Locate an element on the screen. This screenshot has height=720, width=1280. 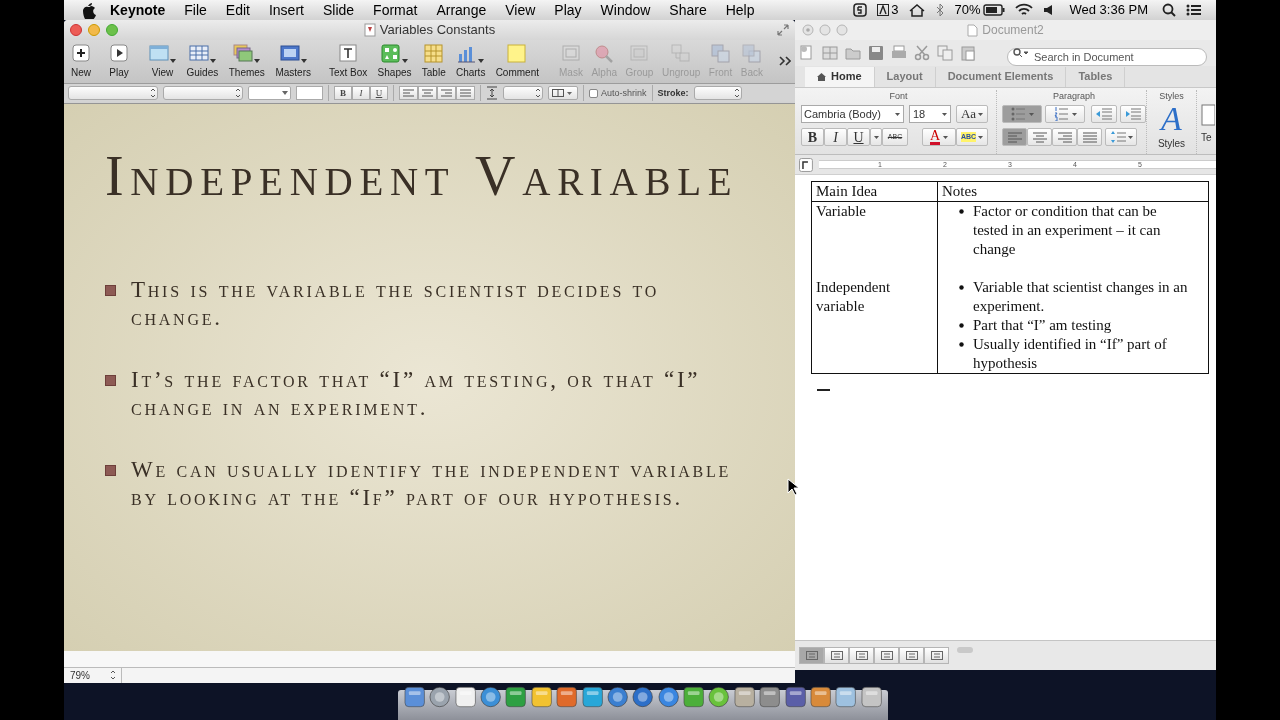
house-icon is located at coordinates (917, 10).